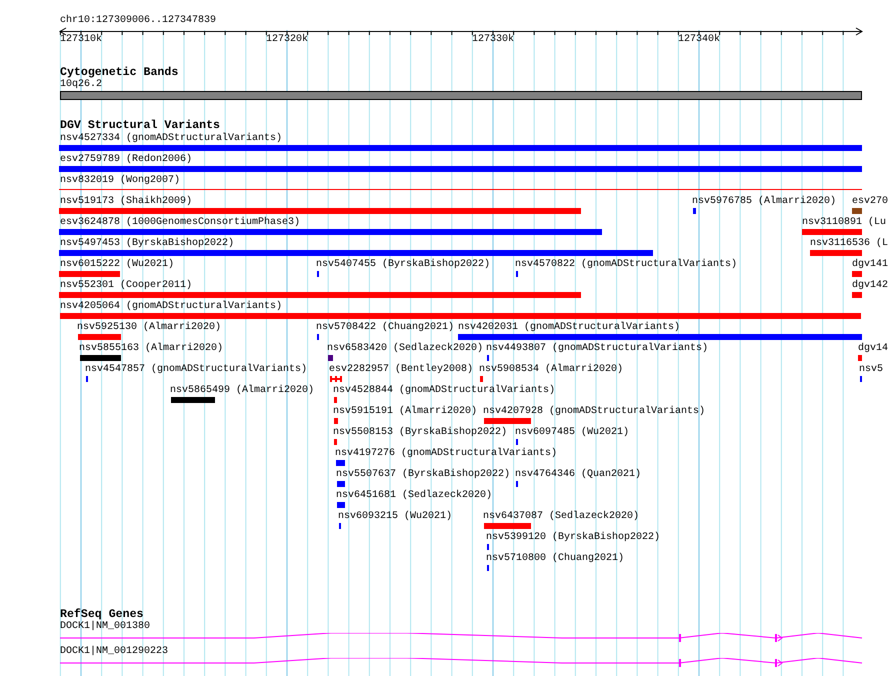 Image resolution: width=890 pixels, height=676 pixels. I want to click on variant-label: nsv5497453 (ByrskaBishop2022), so click(147, 244).